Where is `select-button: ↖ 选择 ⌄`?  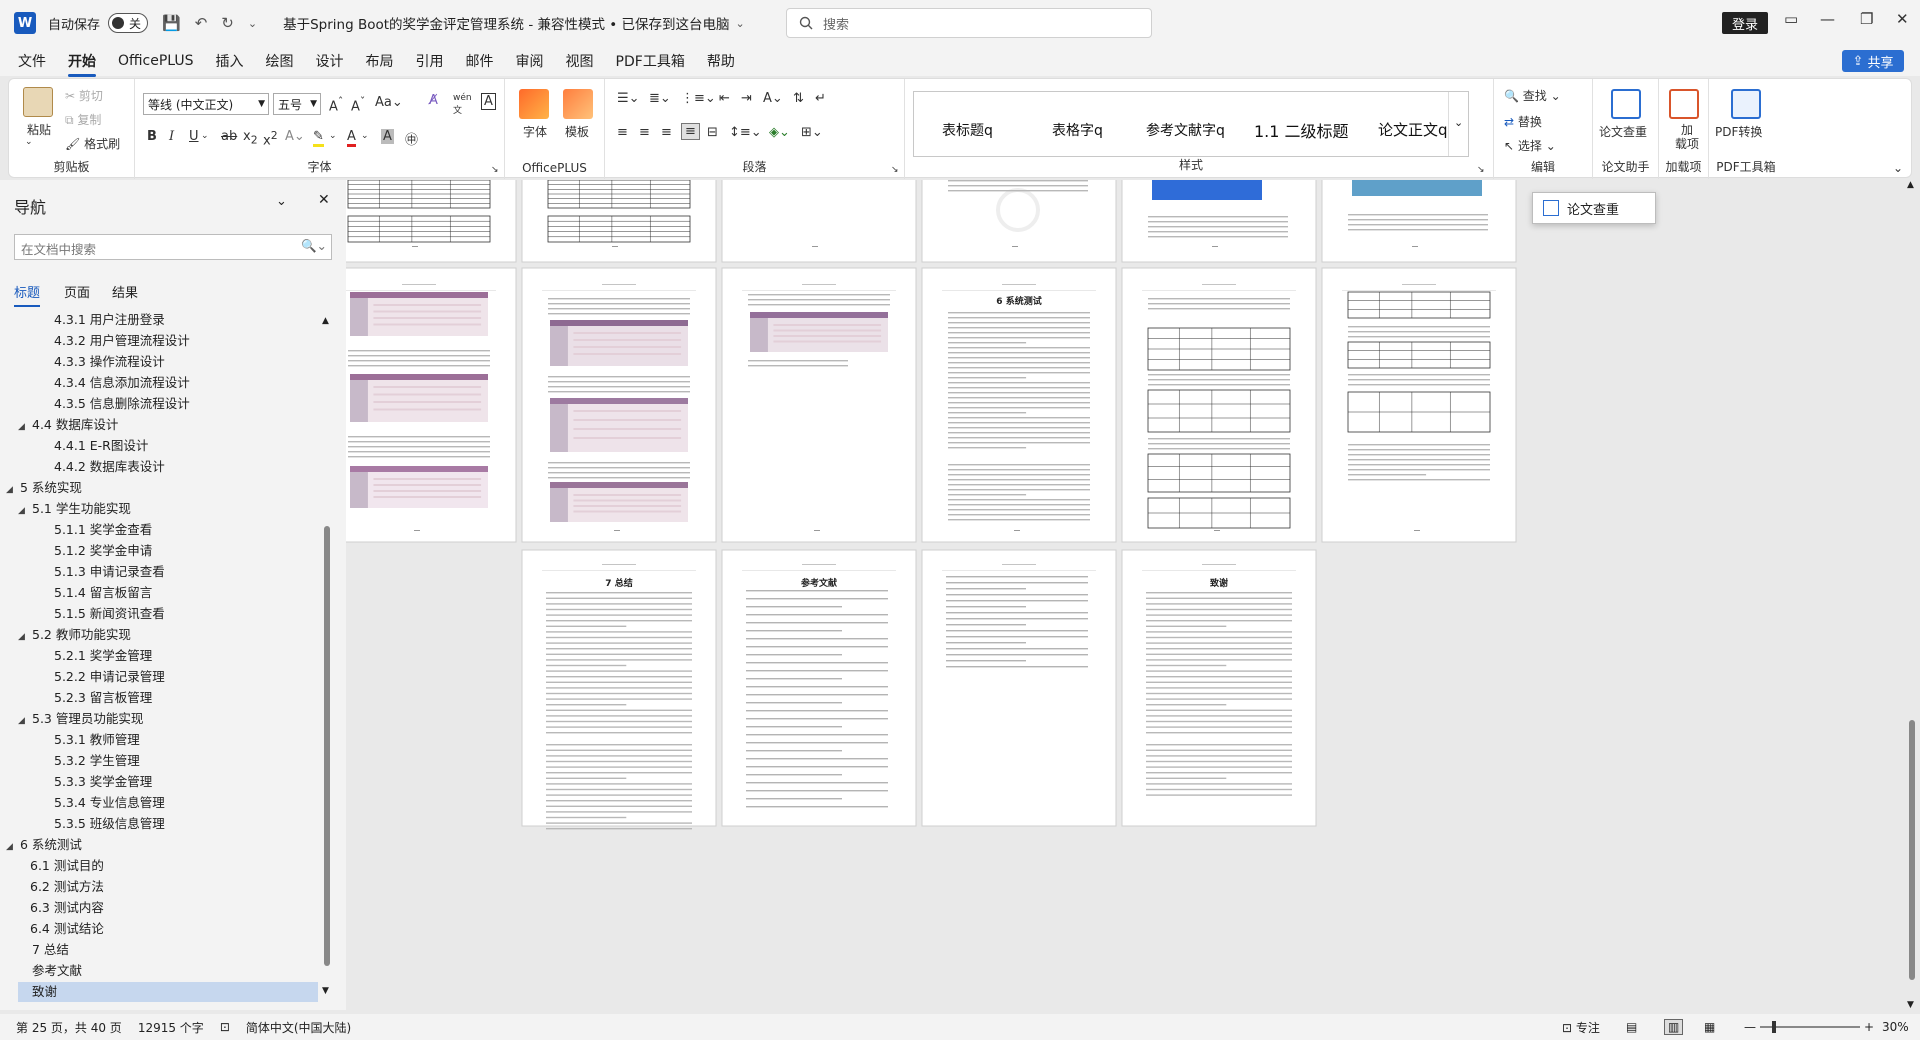 select-button: ↖ 选择 ⌄ is located at coordinates (1530, 145).